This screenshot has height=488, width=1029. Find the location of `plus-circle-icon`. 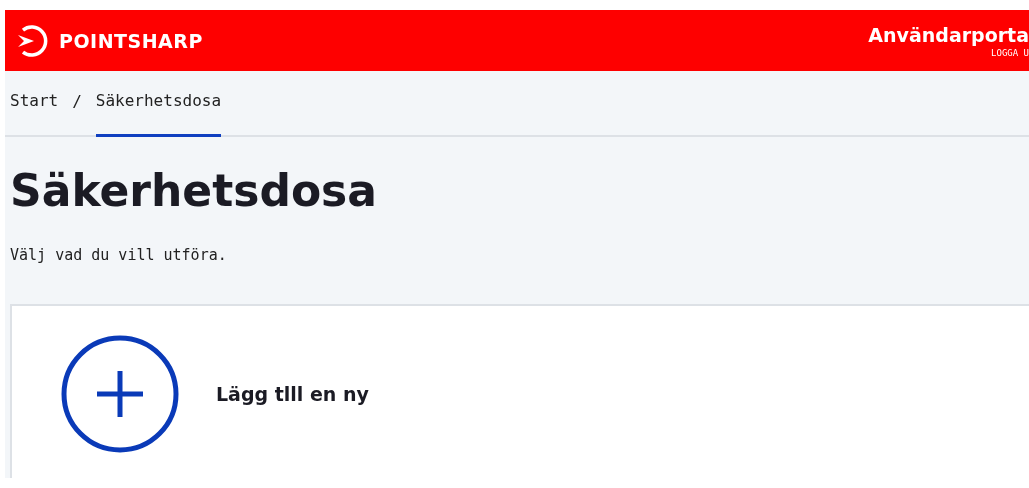

plus-circle-icon is located at coordinates (120, 394).